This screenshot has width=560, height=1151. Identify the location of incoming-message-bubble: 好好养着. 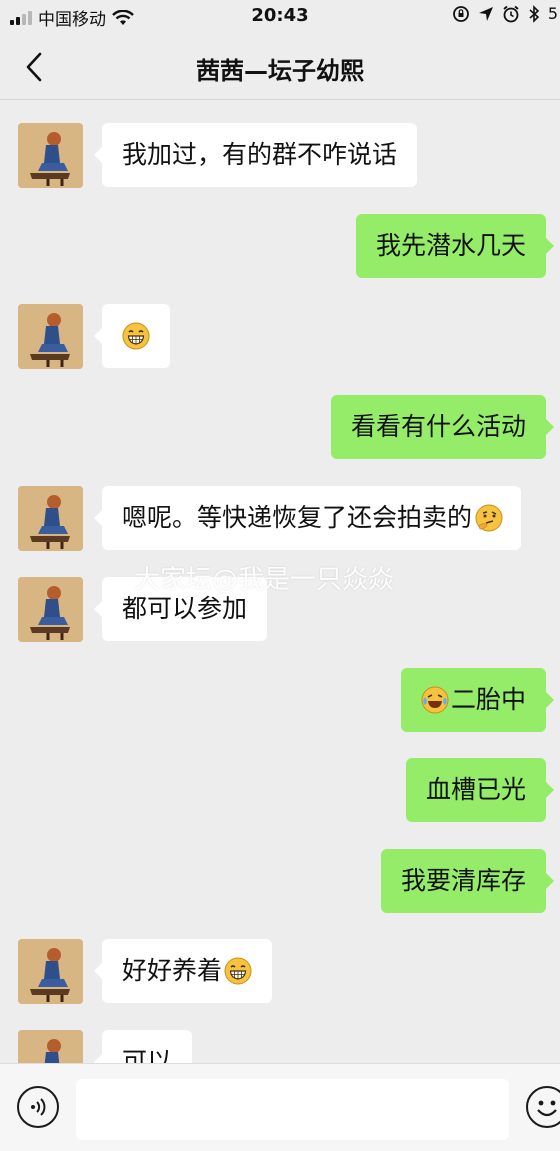
(183, 971).